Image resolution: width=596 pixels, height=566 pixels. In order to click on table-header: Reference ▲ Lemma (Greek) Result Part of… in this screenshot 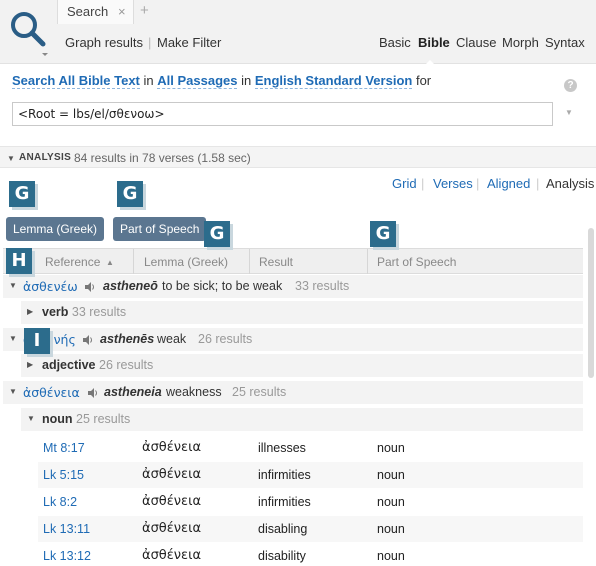, I will do `click(293, 261)`.